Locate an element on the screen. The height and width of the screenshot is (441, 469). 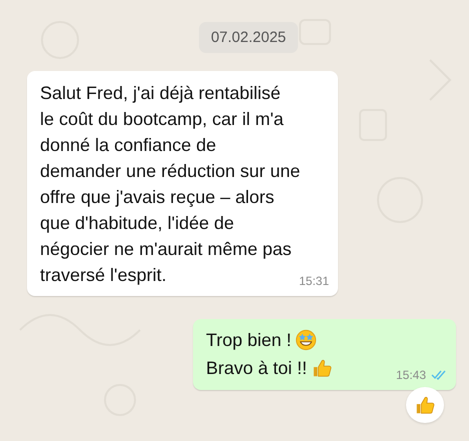
reaction-bubble is located at coordinates (425, 405).